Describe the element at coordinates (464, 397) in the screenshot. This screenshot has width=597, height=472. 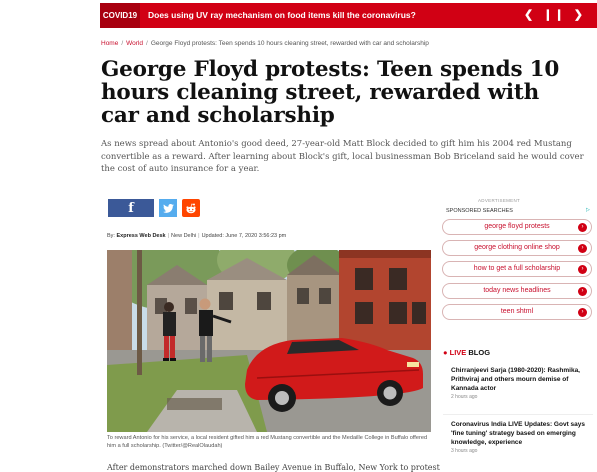
I see `live-blog-item-time: 2 hours ago` at that location.